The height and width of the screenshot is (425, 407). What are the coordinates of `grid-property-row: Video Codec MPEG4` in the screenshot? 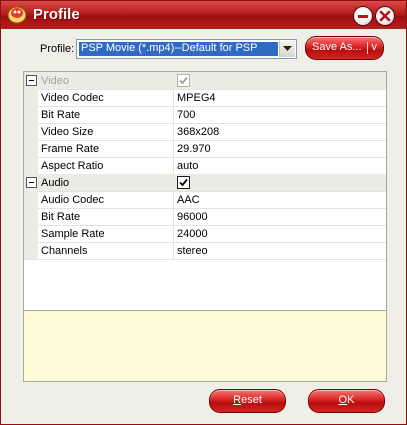 It's located at (205, 98).